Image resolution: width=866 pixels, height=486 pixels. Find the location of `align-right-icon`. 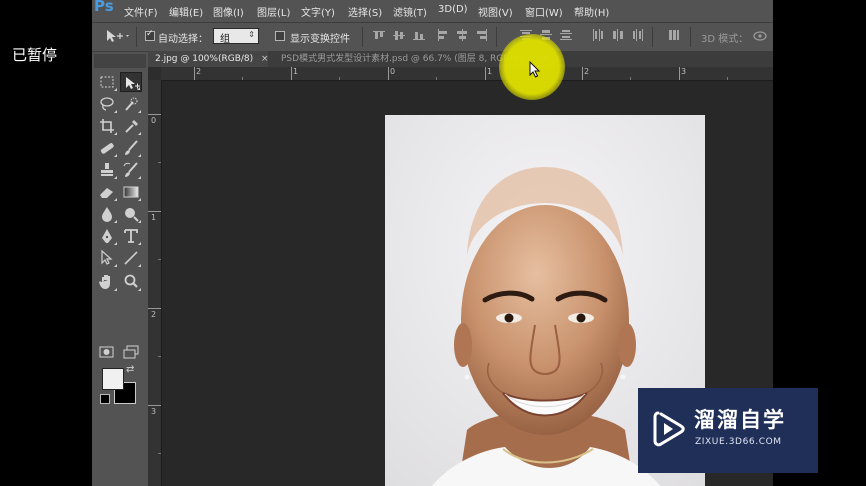

align-right-icon is located at coordinates (482, 35).